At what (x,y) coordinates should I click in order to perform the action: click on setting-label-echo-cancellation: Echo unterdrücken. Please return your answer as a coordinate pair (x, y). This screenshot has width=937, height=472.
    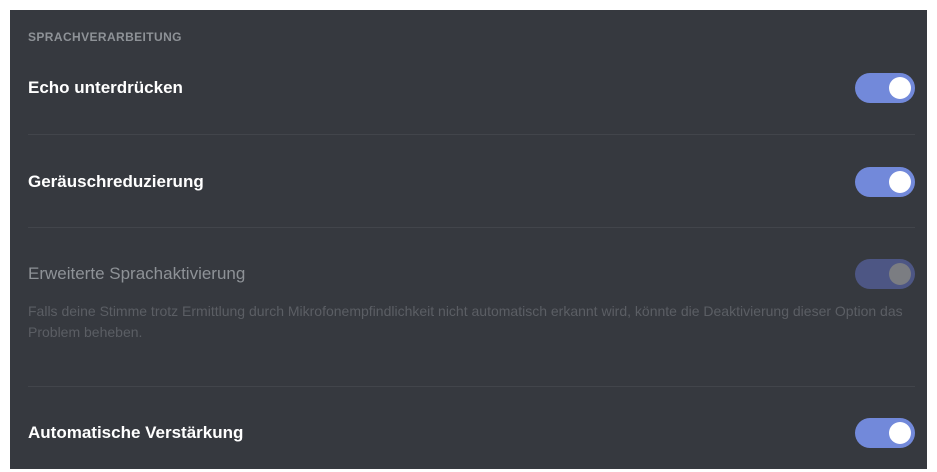
    Looking at the image, I should click on (105, 87).